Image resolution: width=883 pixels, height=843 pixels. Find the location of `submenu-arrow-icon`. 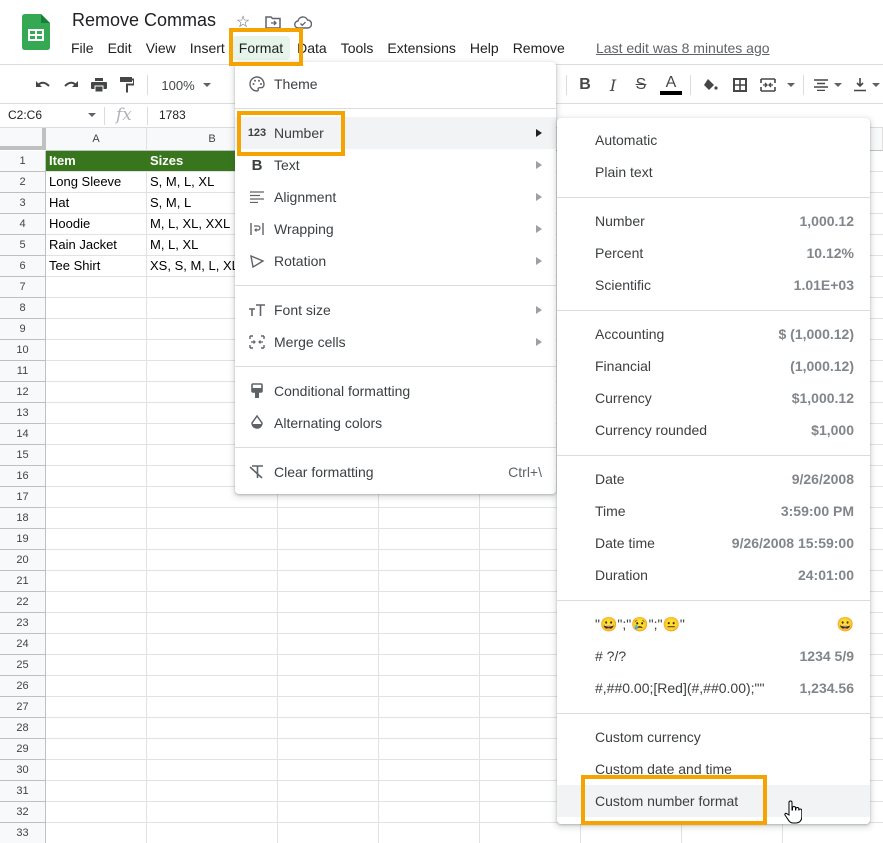

submenu-arrow-icon is located at coordinates (539, 229).